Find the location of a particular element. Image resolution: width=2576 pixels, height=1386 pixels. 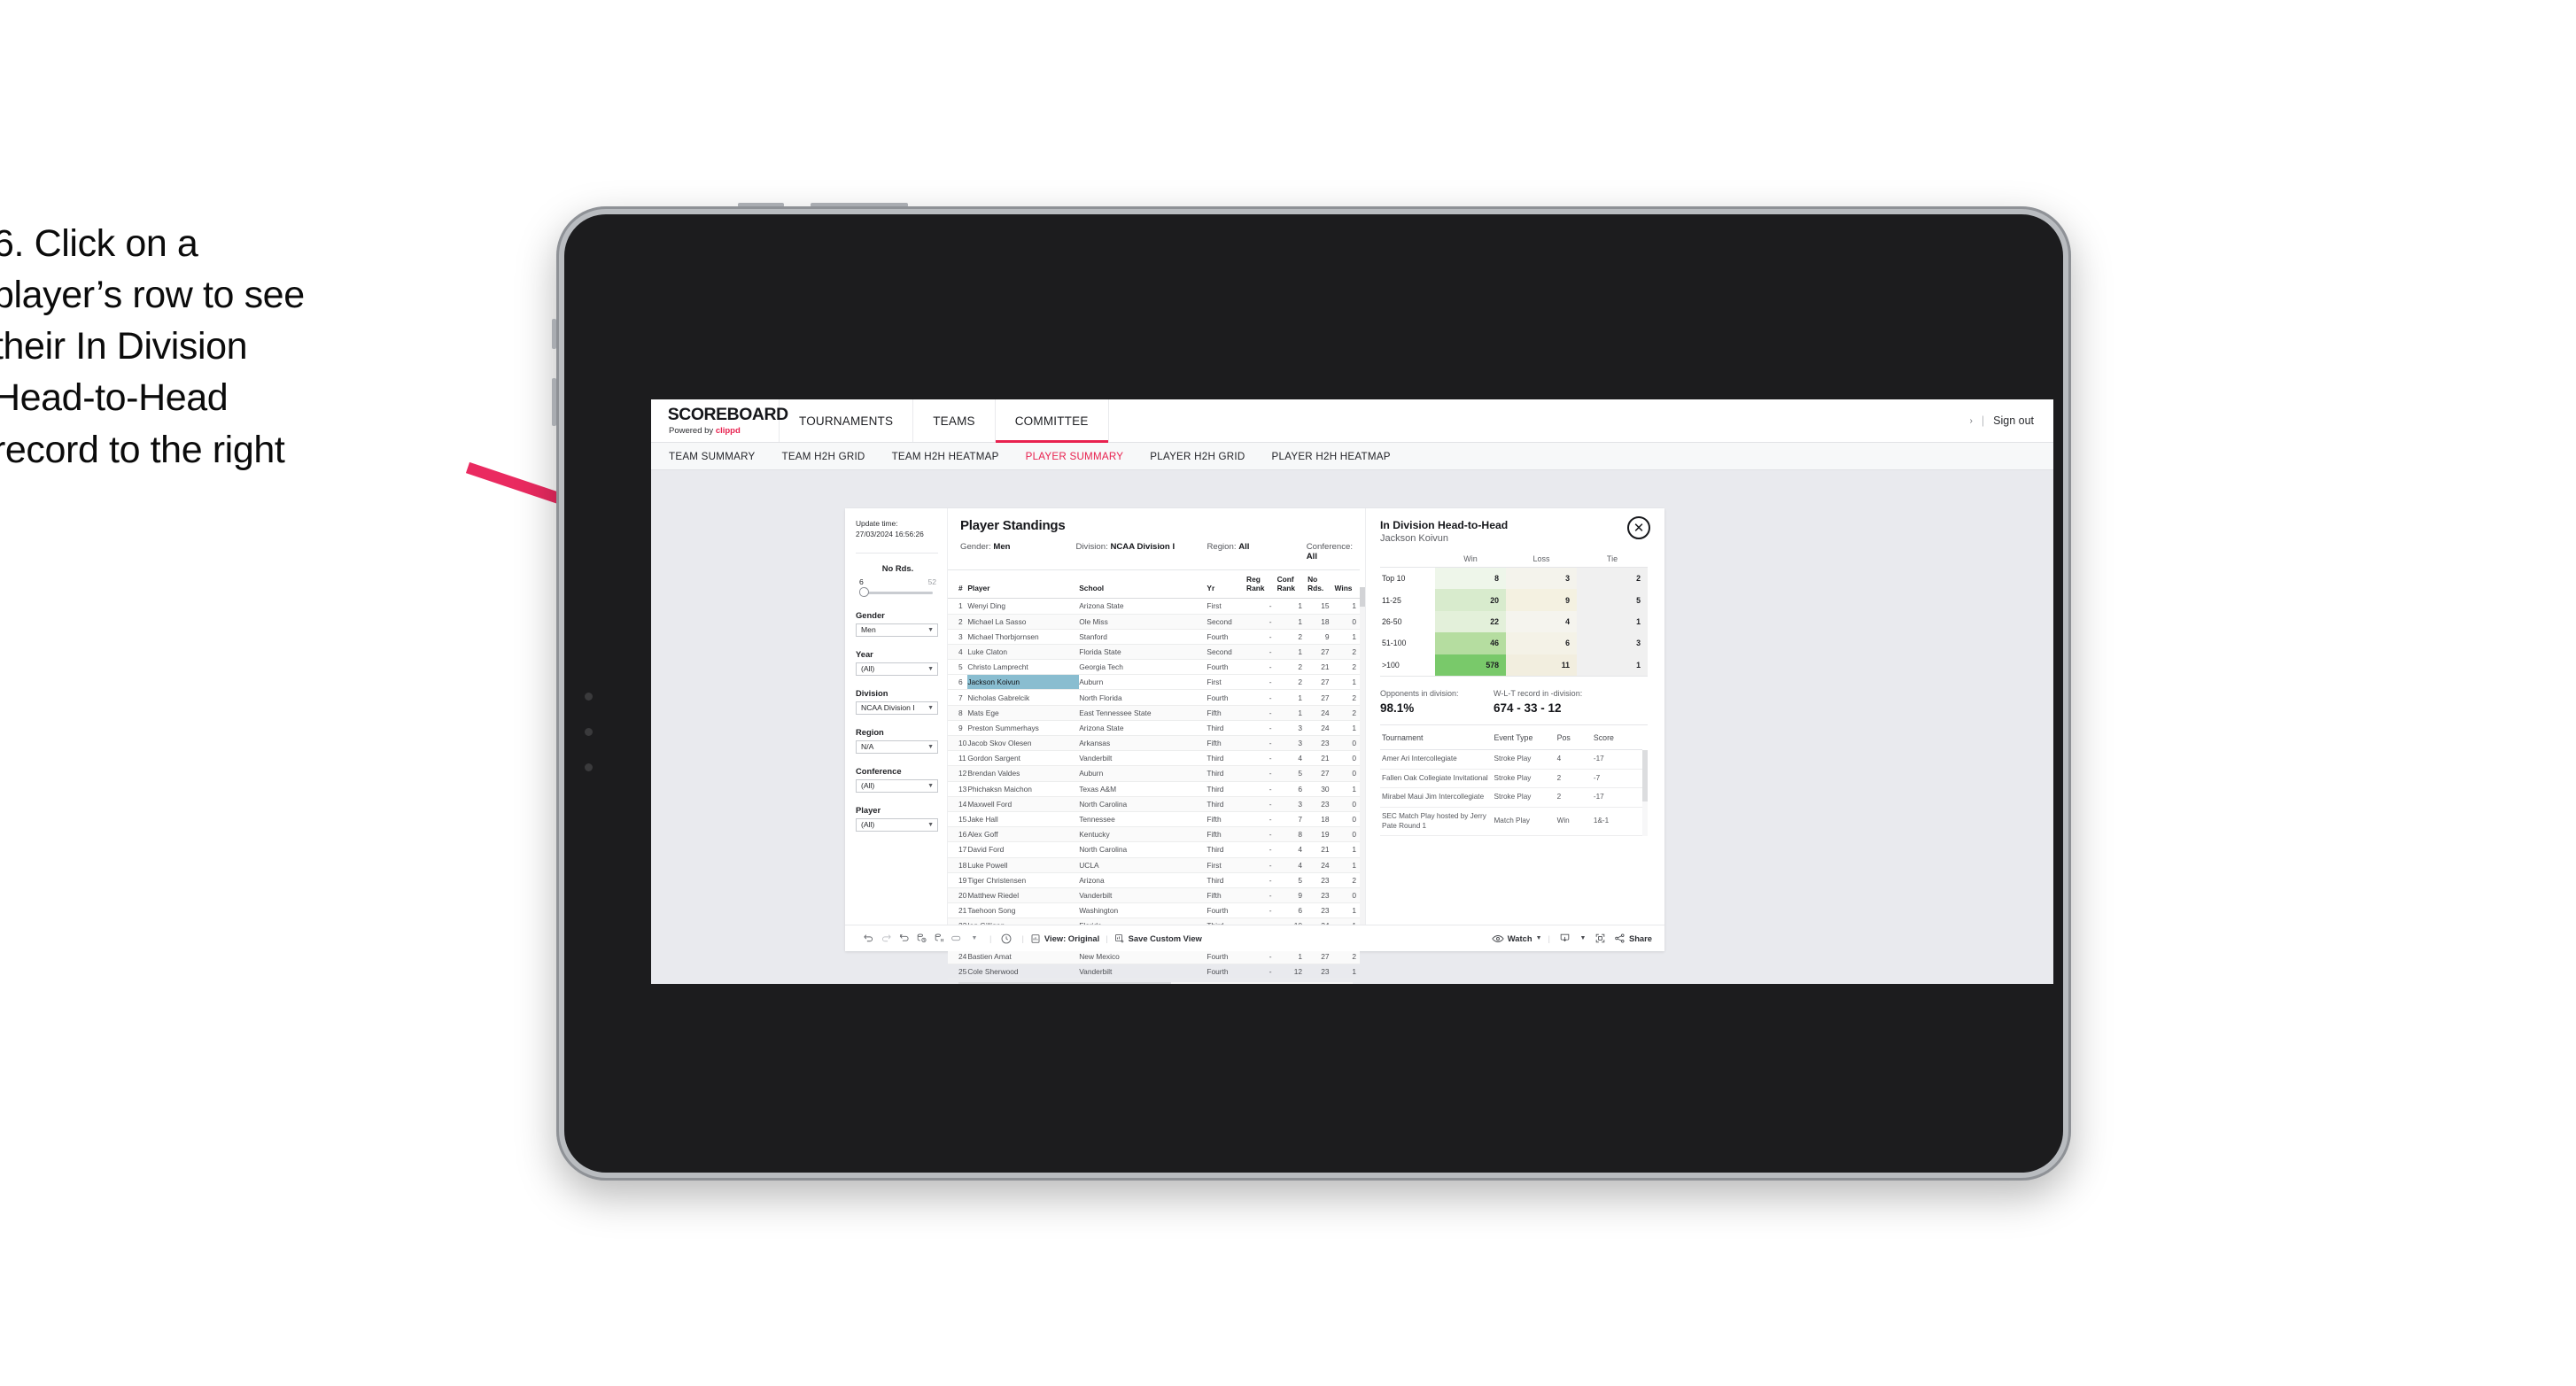

col-pos: Pos is located at coordinates (1575, 737).